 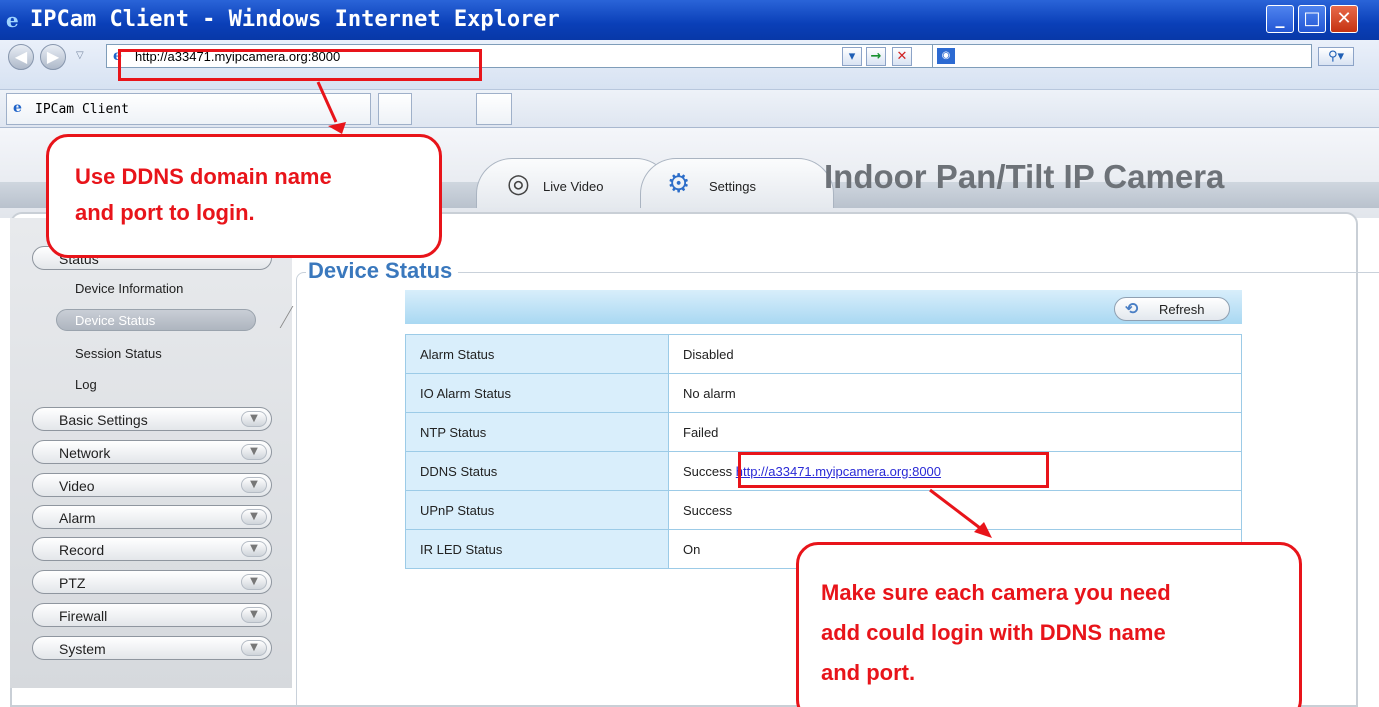 I want to click on sidebar-item-record: Record ▼, so click(x=152, y=549).